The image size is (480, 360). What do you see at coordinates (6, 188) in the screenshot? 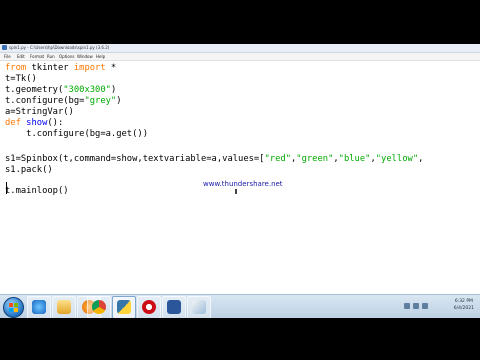
I see `text-cursor` at bounding box center [6, 188].